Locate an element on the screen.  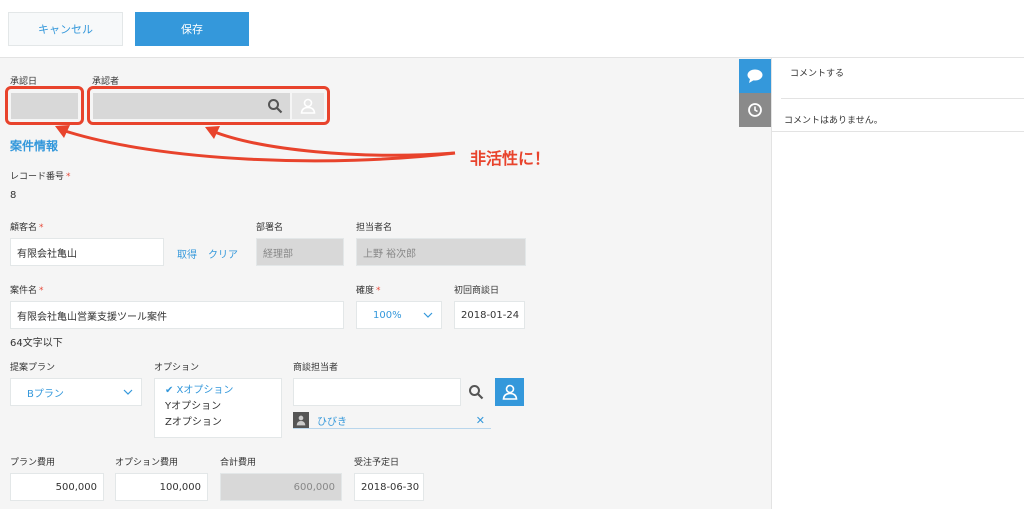
divider is located at coordinates (898, 131).